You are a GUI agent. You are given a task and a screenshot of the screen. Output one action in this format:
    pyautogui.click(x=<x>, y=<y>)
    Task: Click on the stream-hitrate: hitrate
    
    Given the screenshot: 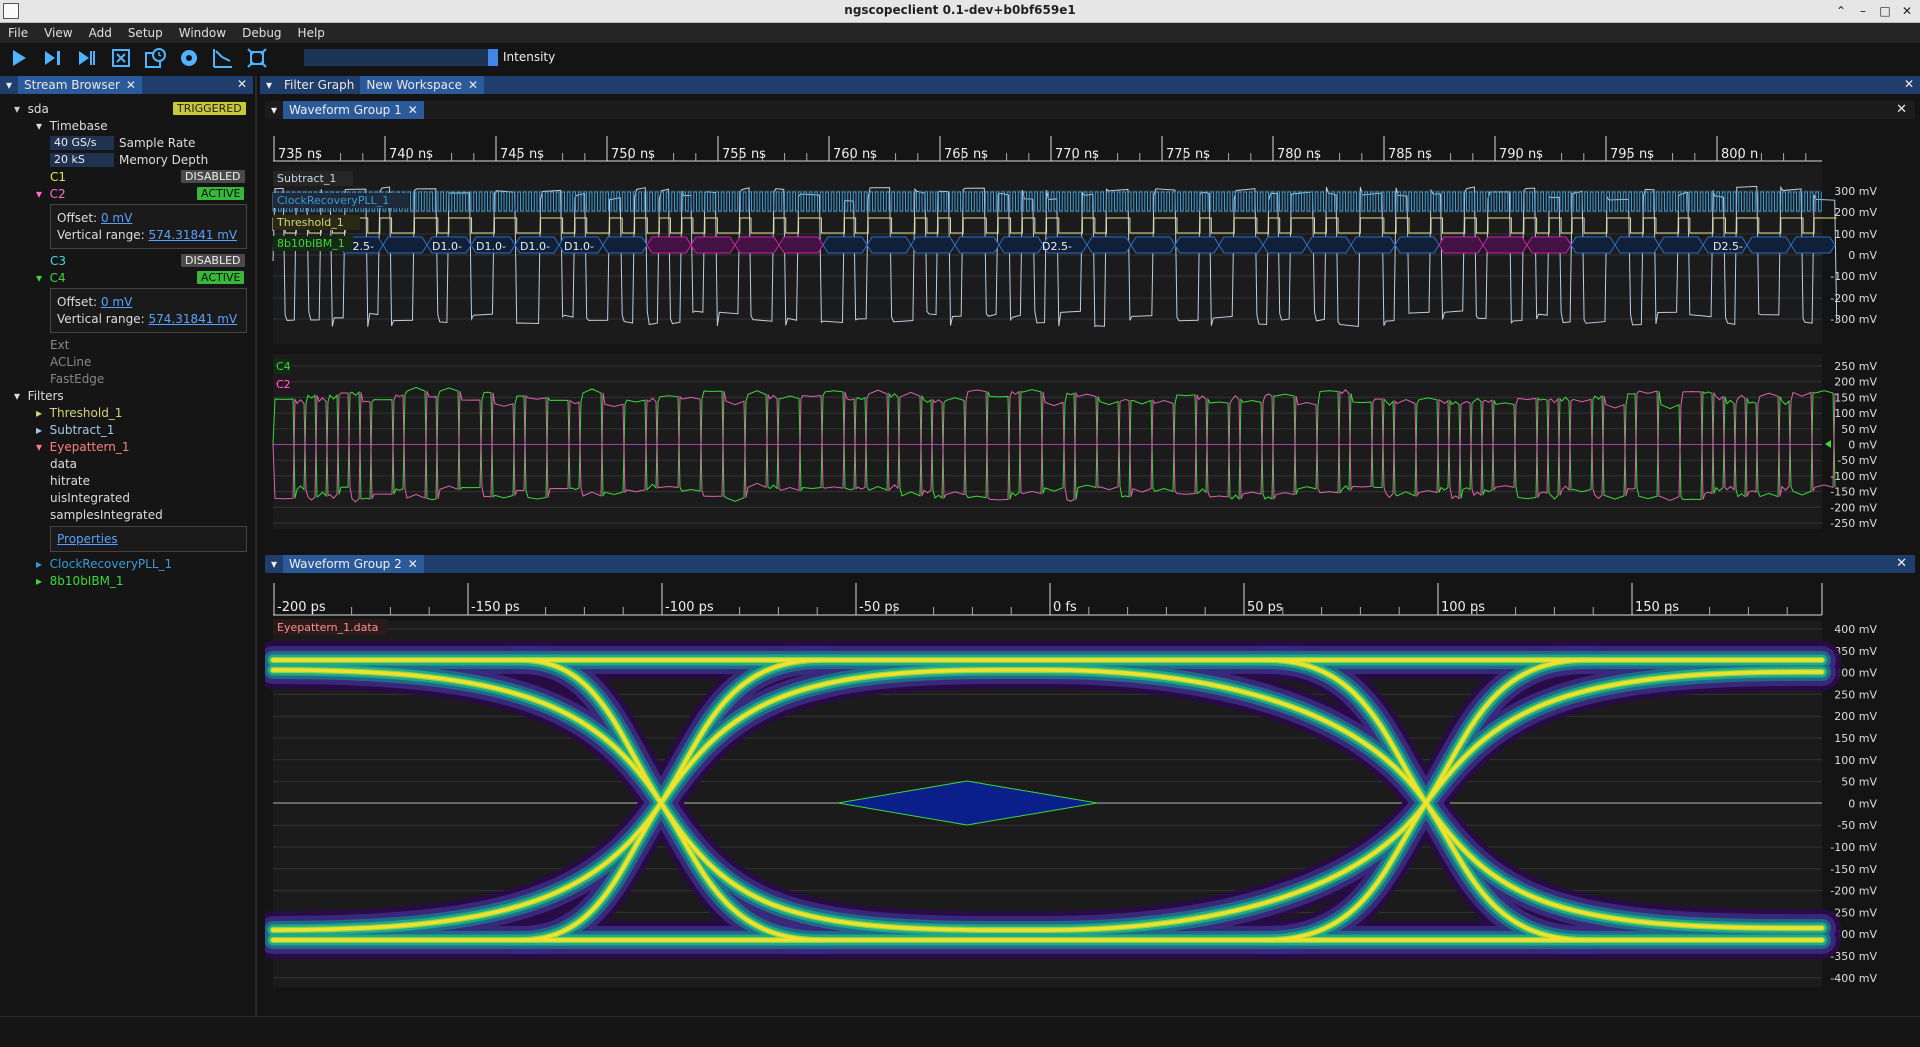 What is the action you would take?
    pyautogui.click(x=70, y=481)
    